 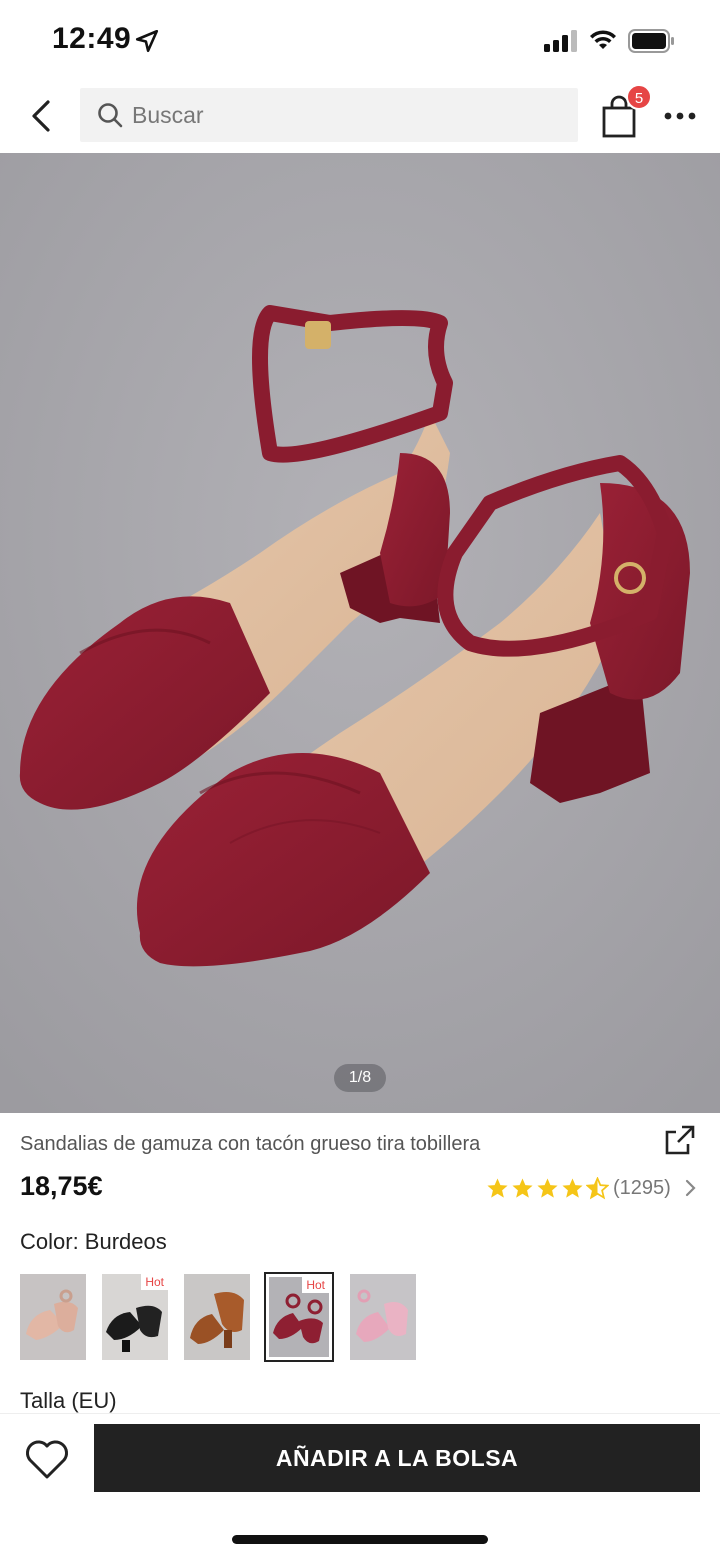 What do you see at coordinates (92, 38) in the screenshot?
I see `status-time: 12:49` at bounding box center [92, 38].